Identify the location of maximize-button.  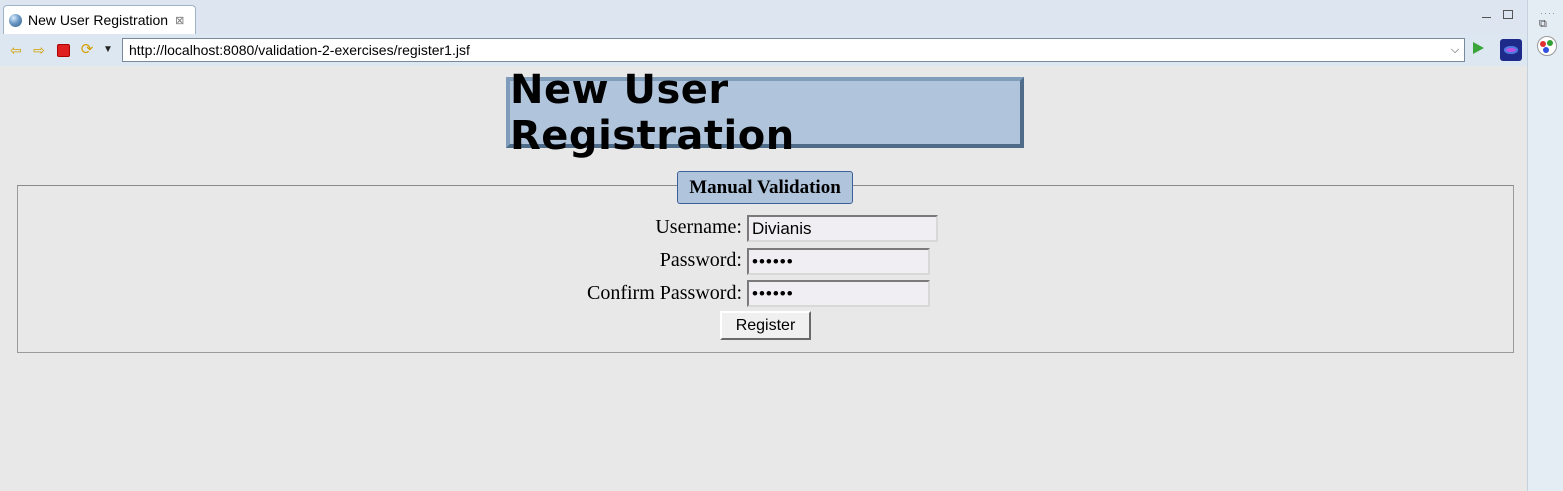
(1508, 14).